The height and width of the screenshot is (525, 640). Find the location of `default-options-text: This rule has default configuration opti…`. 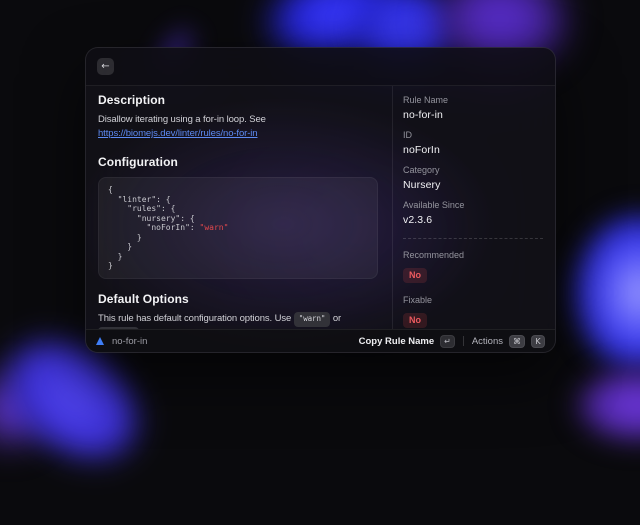

default-options-text: This rule has default configuration opti… is located at coordinates (238, 320).